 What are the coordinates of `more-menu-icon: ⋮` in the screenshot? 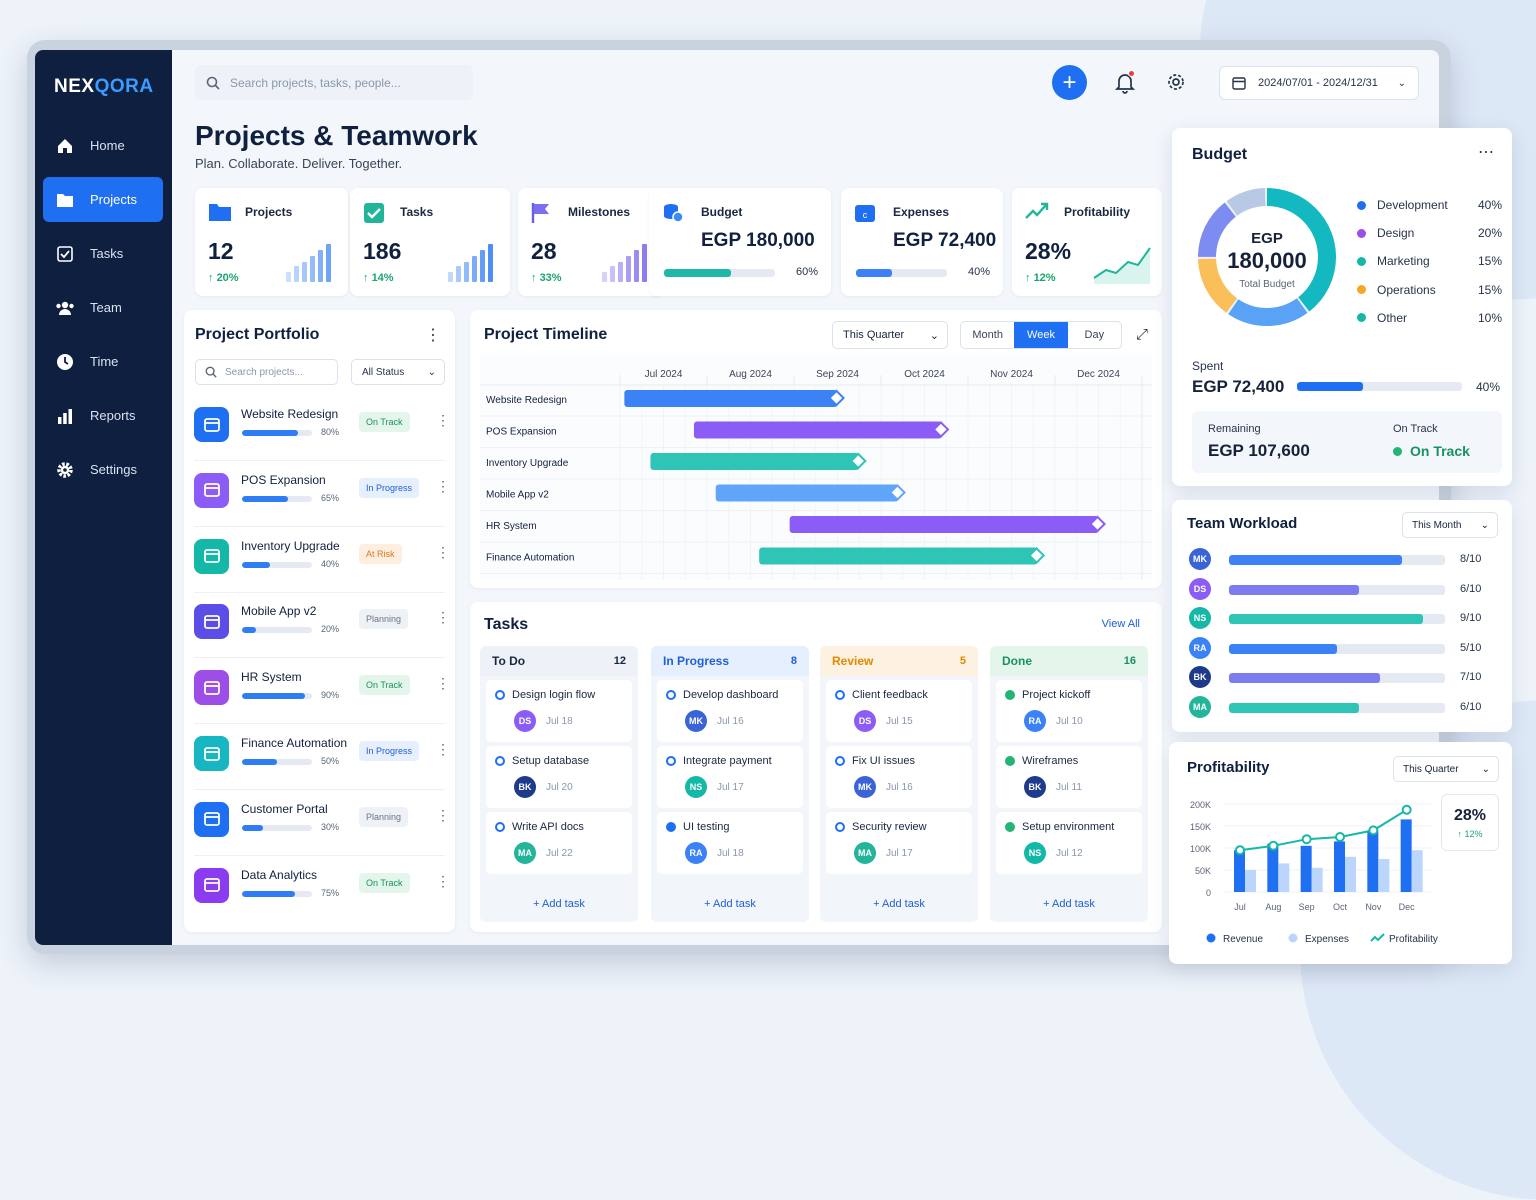 It's located at (433, 335).